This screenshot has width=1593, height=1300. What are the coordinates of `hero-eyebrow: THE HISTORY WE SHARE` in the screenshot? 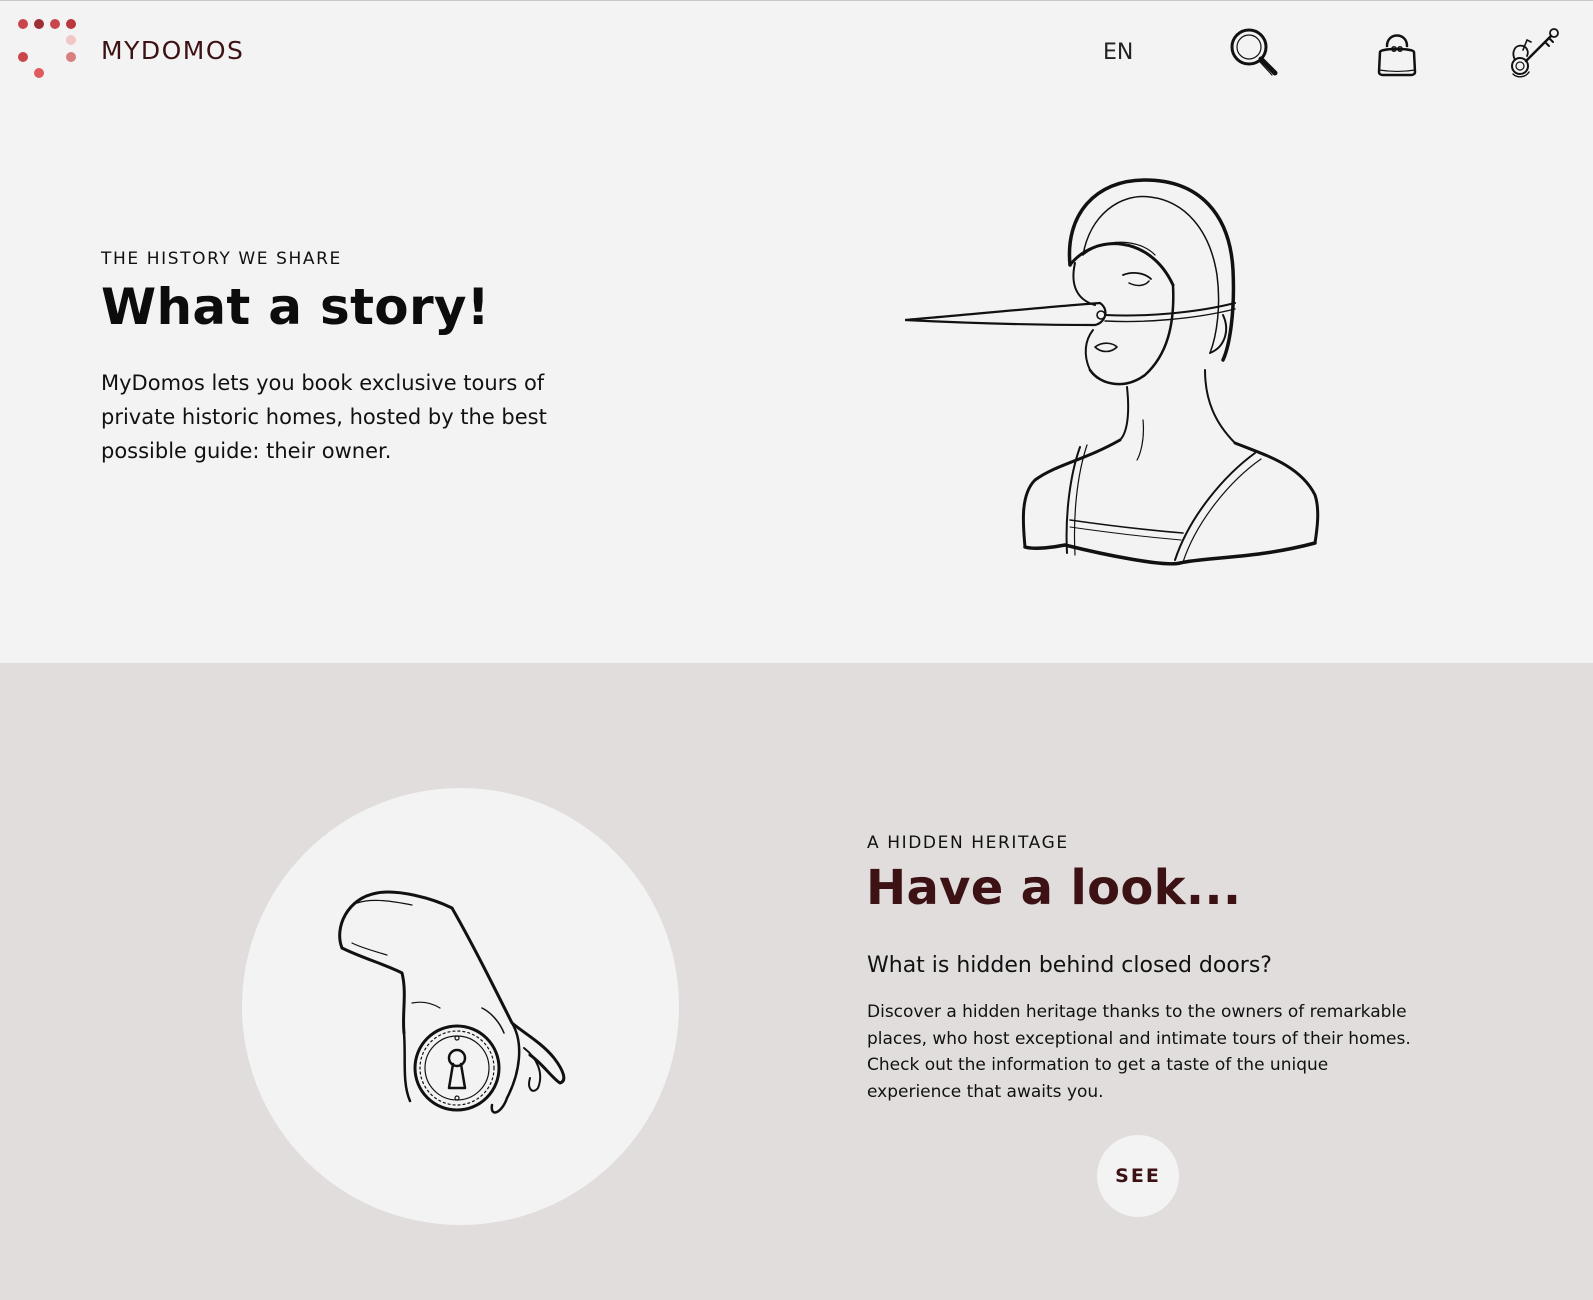 It's located at (221, 259).